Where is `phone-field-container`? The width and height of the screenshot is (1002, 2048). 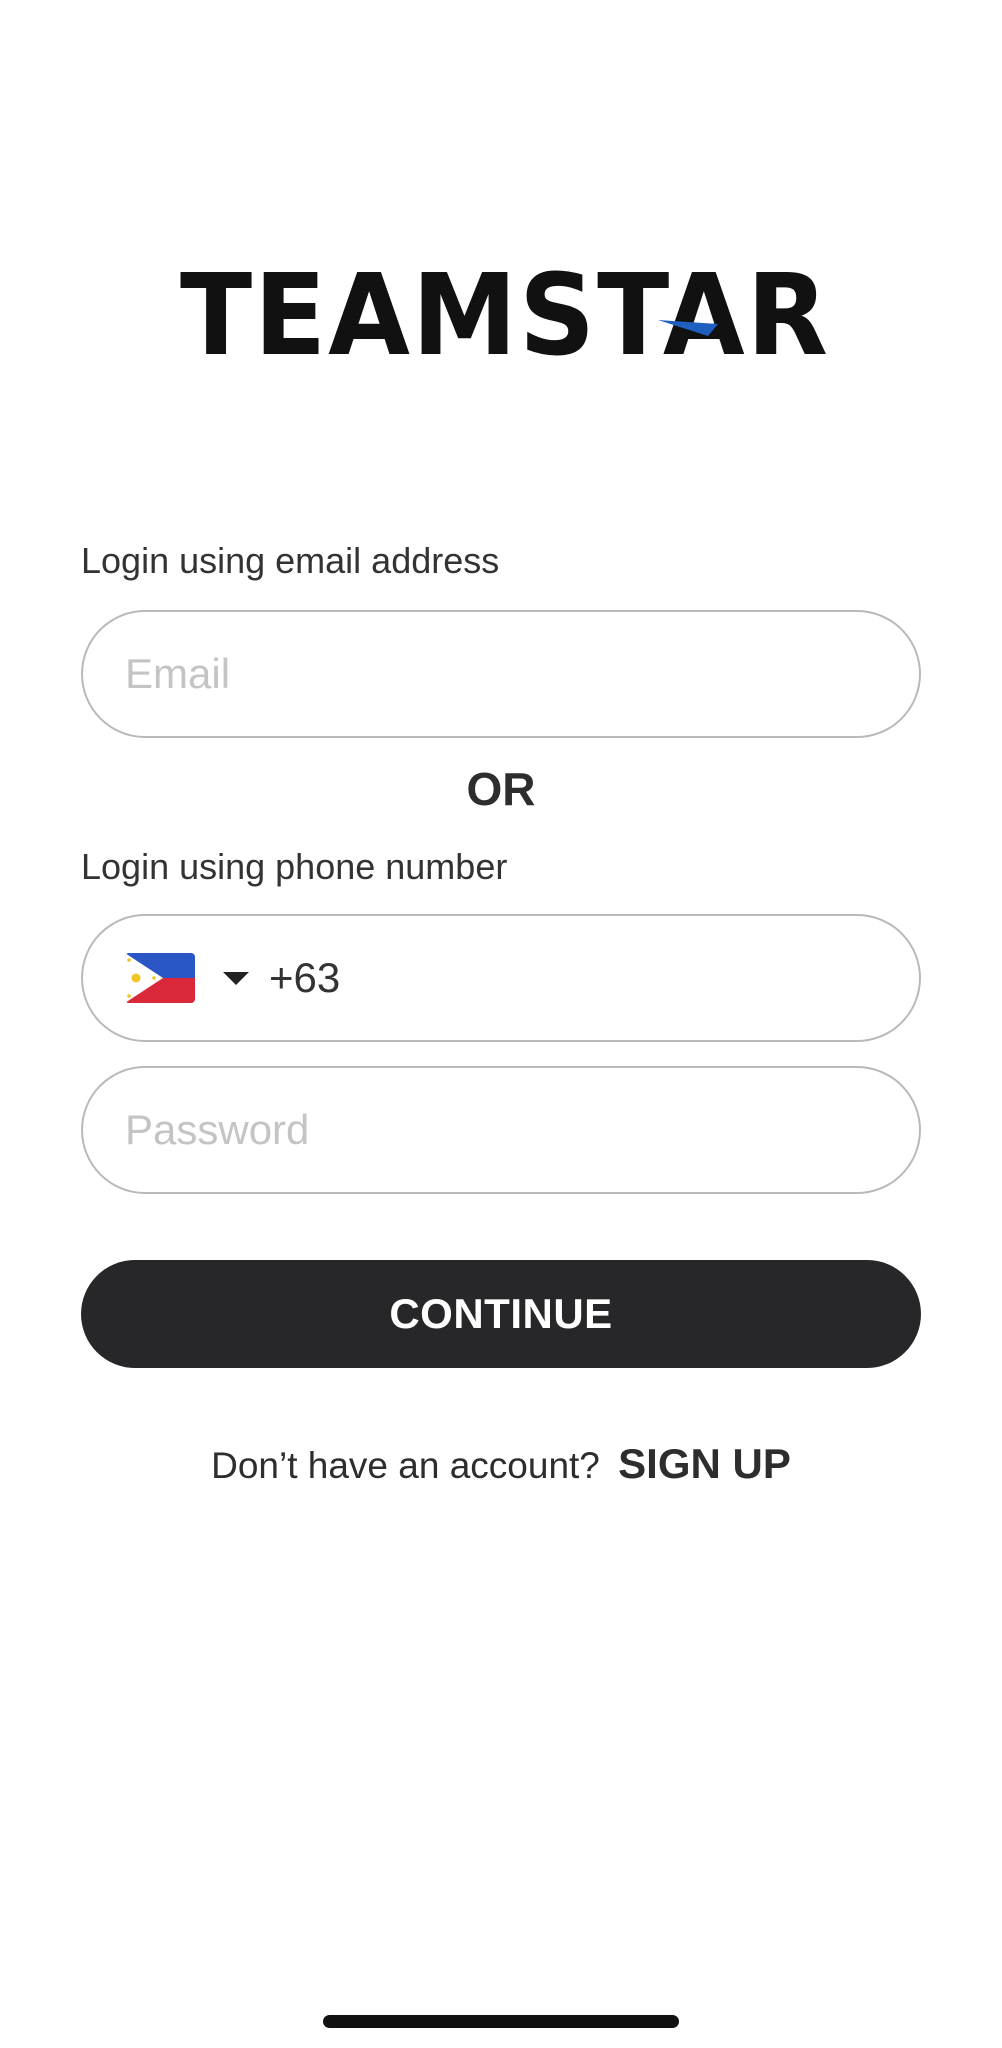
phone-field-container is located at coordinates (501, 978).